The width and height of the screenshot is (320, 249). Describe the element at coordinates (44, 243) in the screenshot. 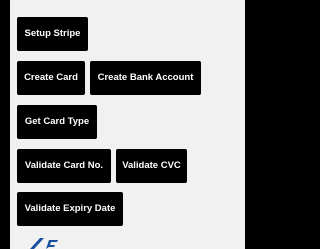

I see `card-brand-logo-icon` at that location.